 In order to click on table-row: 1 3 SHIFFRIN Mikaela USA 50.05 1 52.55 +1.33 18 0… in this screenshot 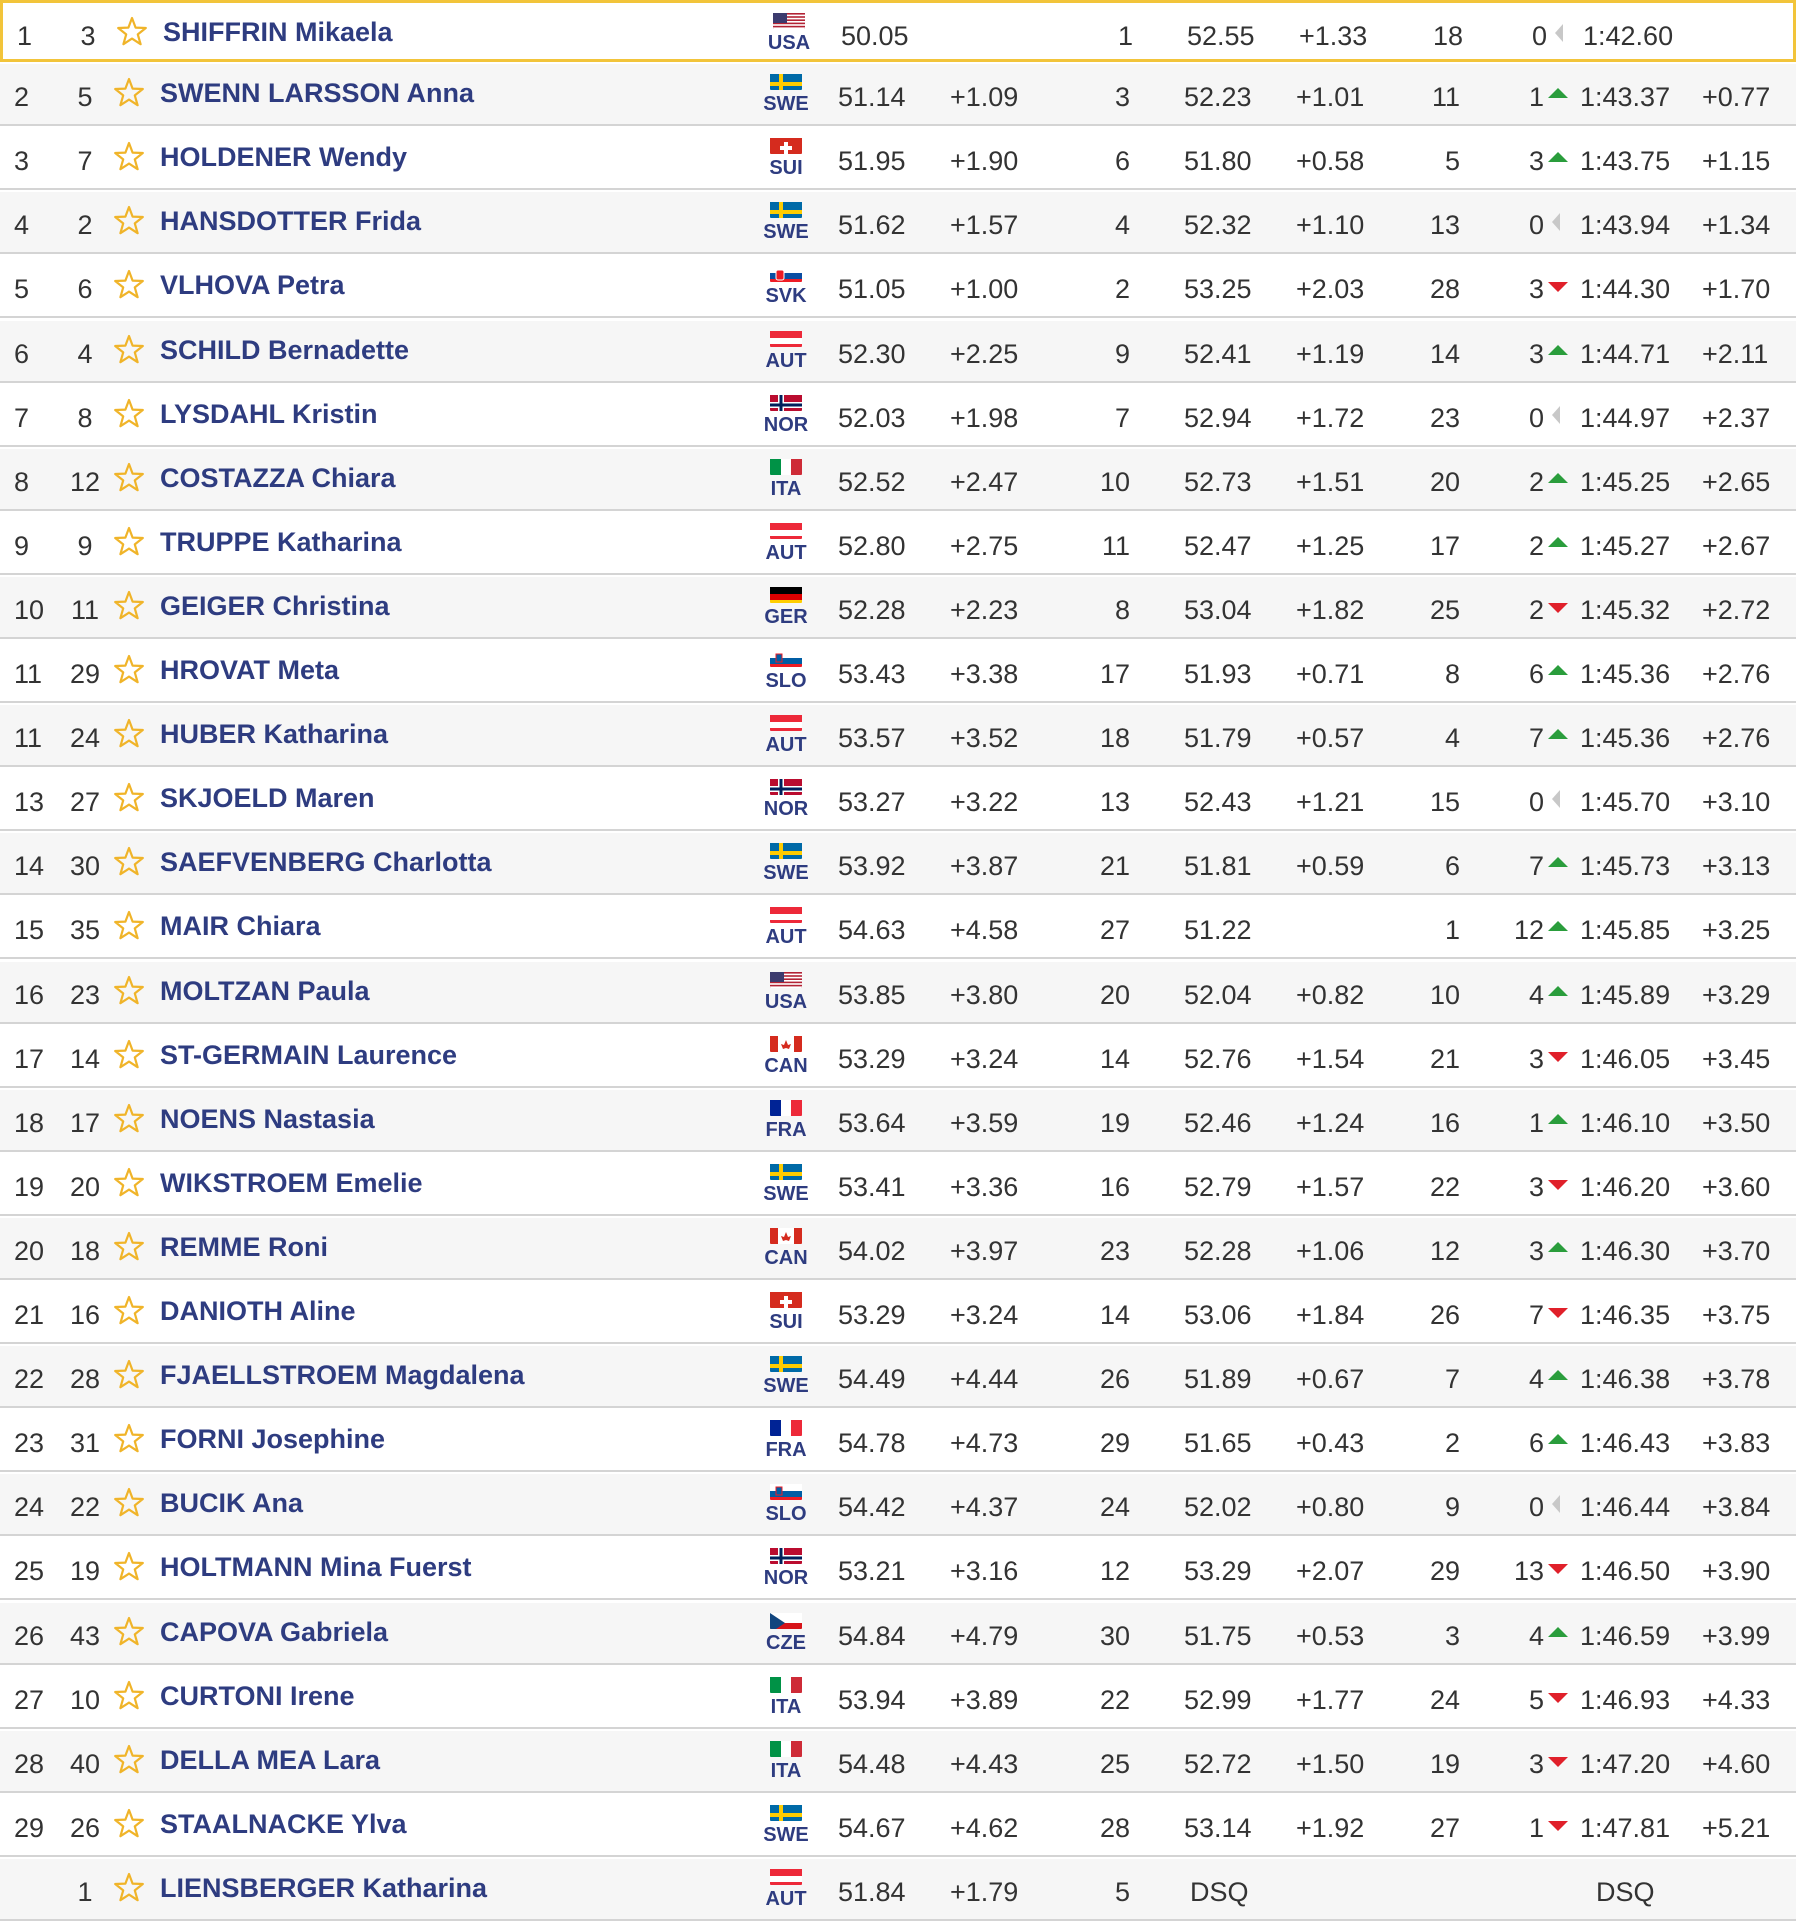, I will do `click(898, 31)`.